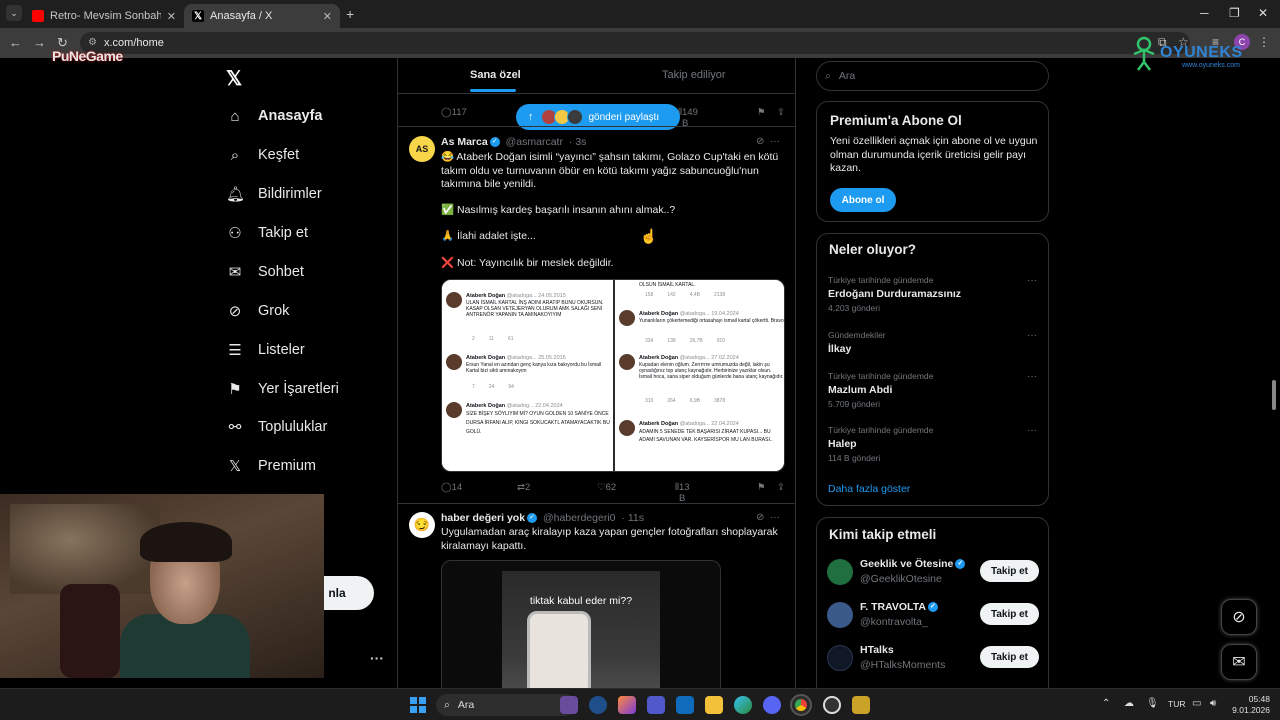 The width and height of the screenshot is (1280, 720). I want to click on nav-item-premium: 𝕏 Premium, so click(271, 466).